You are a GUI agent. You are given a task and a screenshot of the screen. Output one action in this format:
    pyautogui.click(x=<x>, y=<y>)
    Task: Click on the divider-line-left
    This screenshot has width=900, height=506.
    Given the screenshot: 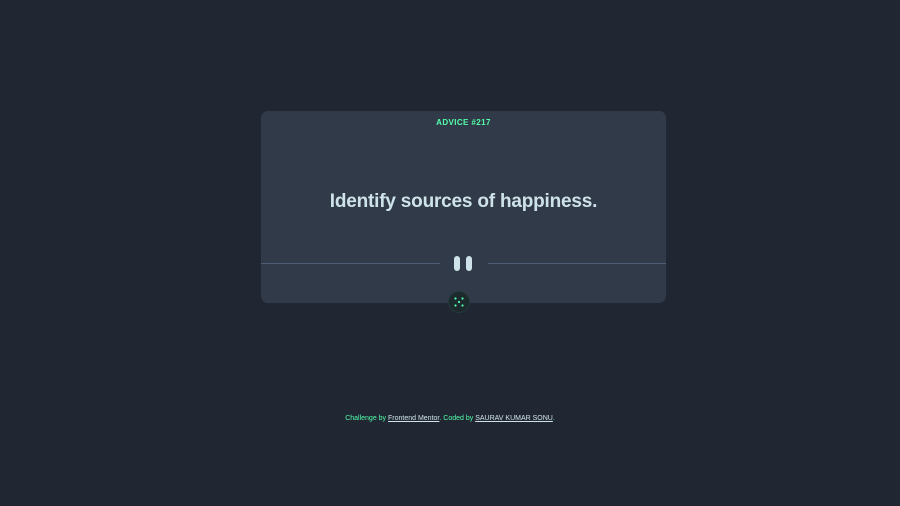 What is the action you would take?
    pyautogui.click(x=350, y=263)
    